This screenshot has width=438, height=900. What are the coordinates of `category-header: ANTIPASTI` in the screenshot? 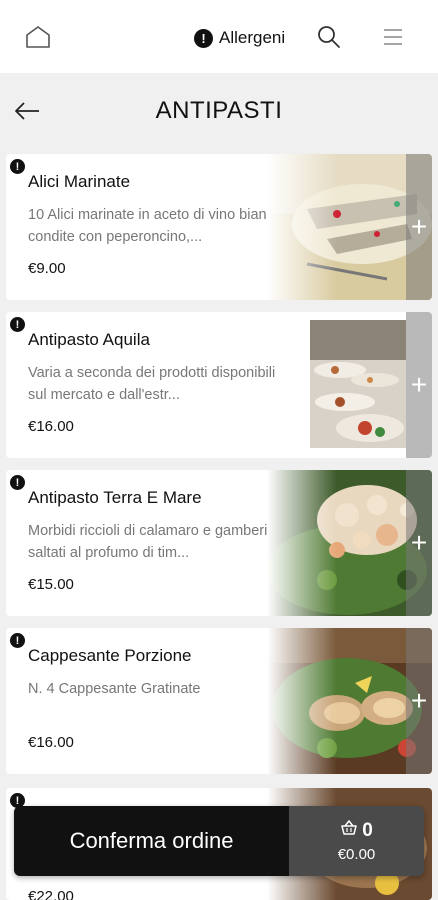 It's located at (219, 112).